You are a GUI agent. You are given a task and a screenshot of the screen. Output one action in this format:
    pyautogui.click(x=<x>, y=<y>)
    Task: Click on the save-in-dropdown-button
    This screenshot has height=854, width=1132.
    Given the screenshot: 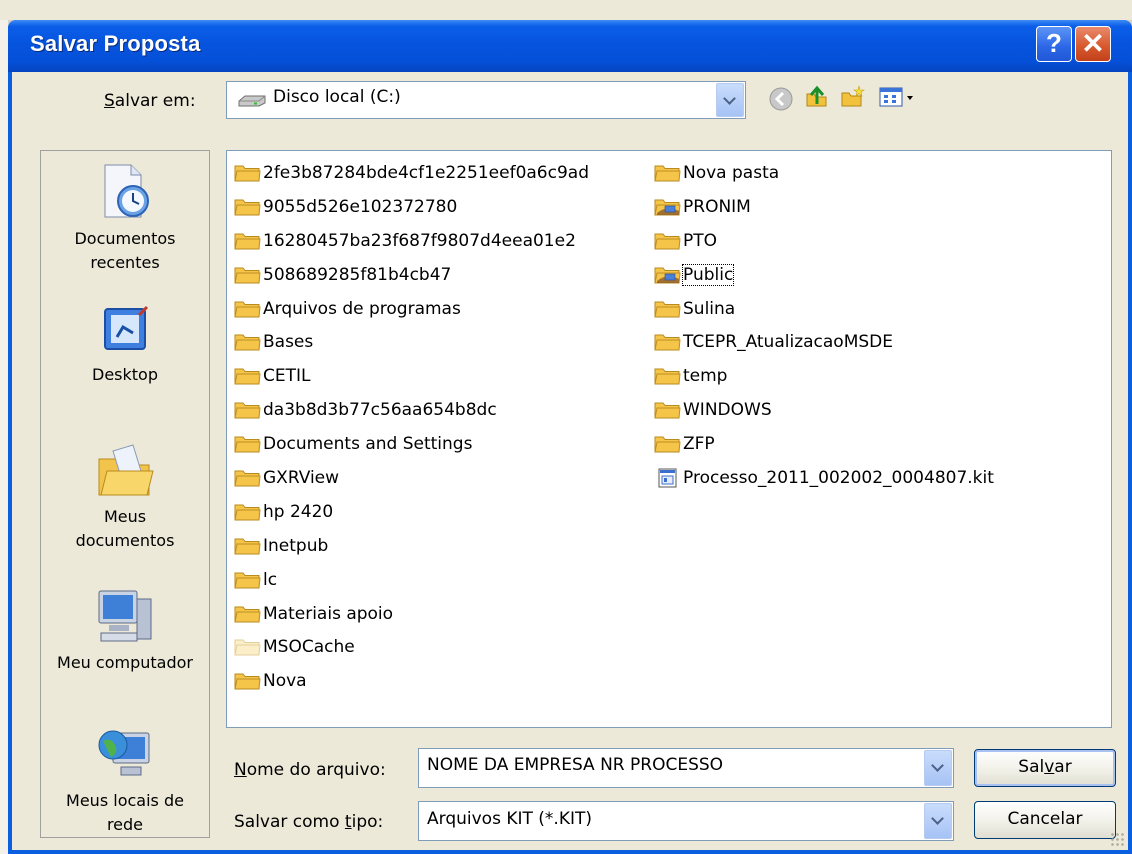 What is the action you would take?
    pyautogui.click(x=730, y=100)
    